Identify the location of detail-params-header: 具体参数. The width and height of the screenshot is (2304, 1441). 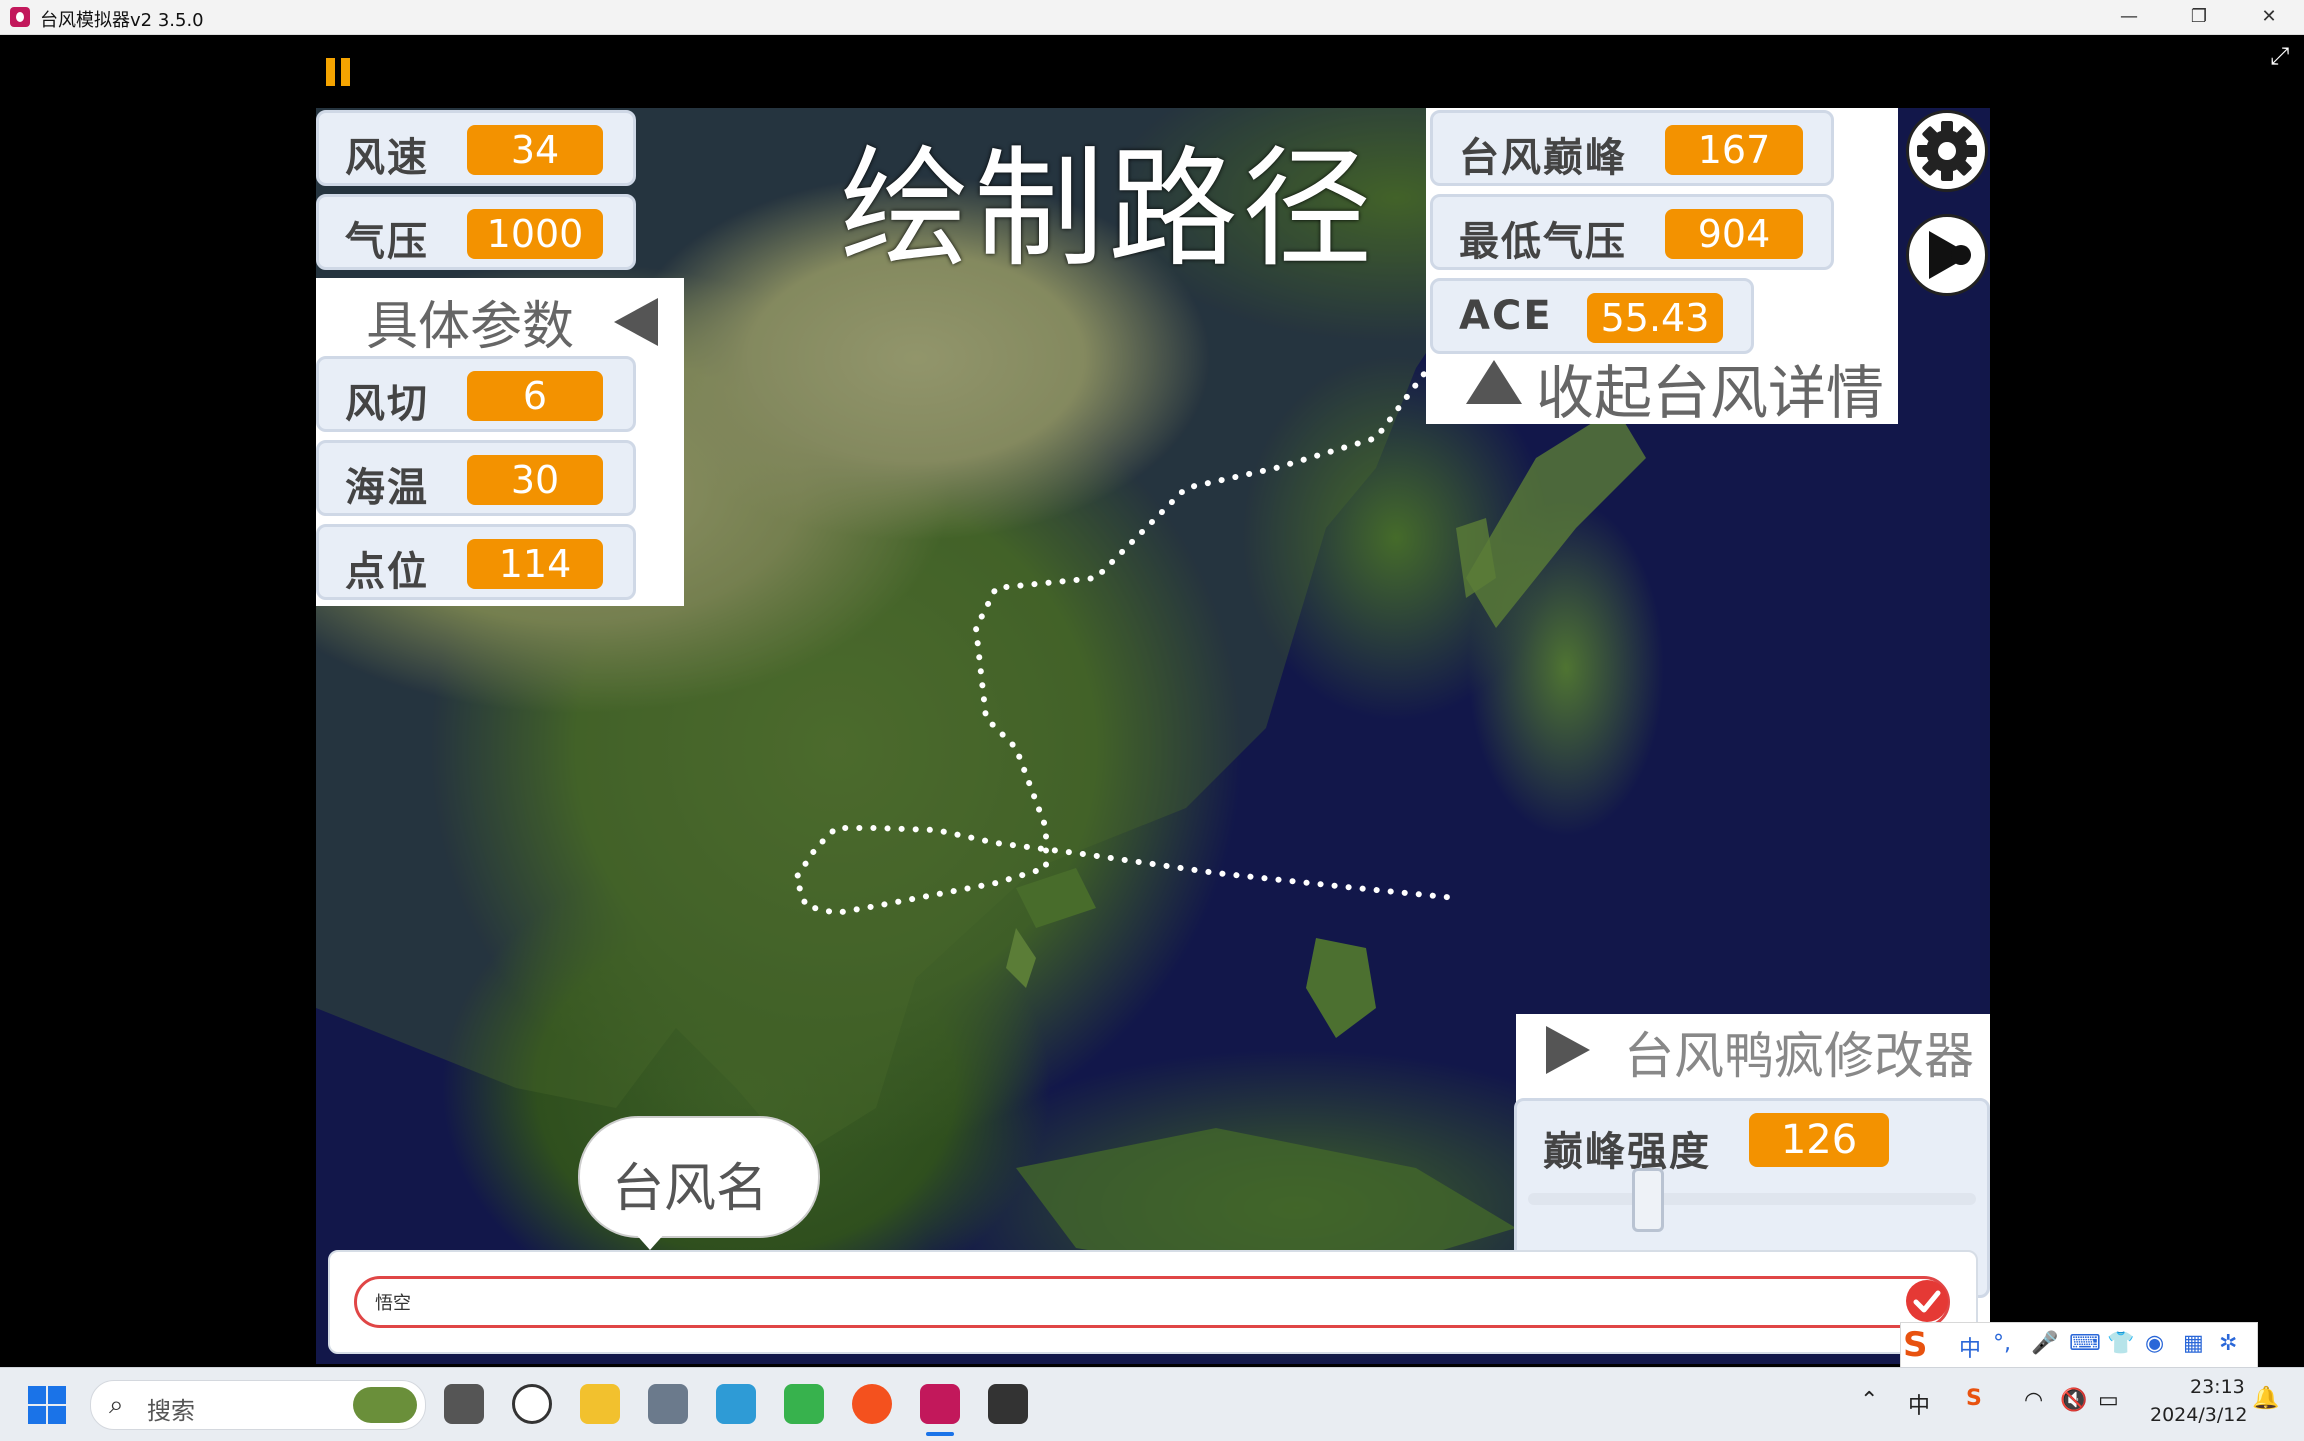
(470, 327).